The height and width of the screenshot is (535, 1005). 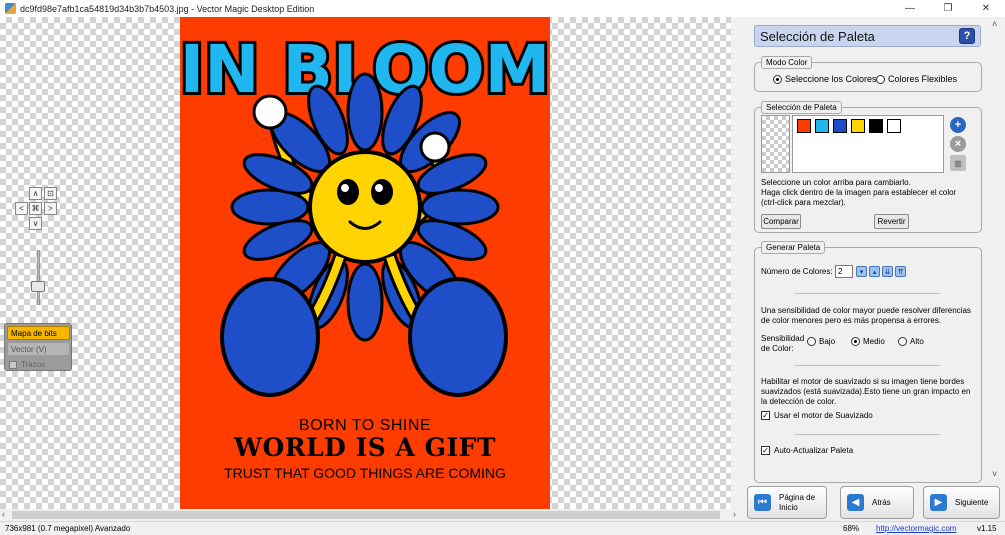 I want to click on zoom-slider-track, so click(x=38, y=277).